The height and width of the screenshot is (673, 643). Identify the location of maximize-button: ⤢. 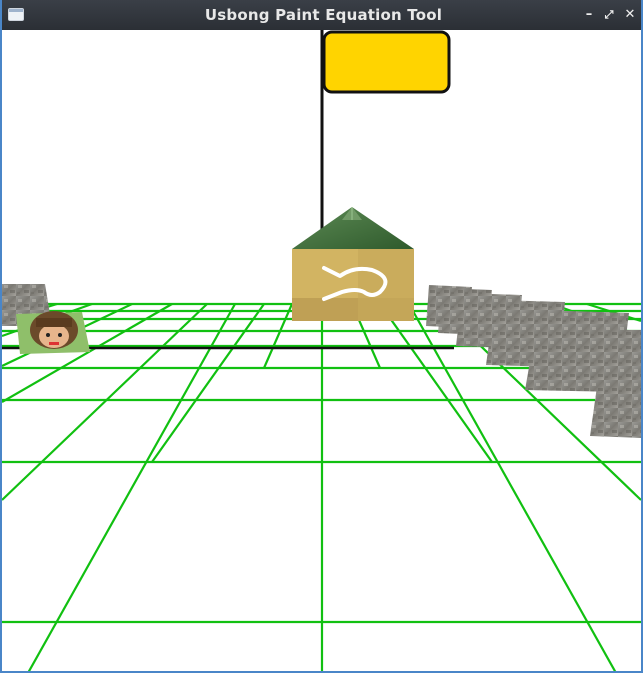
(609, 15).